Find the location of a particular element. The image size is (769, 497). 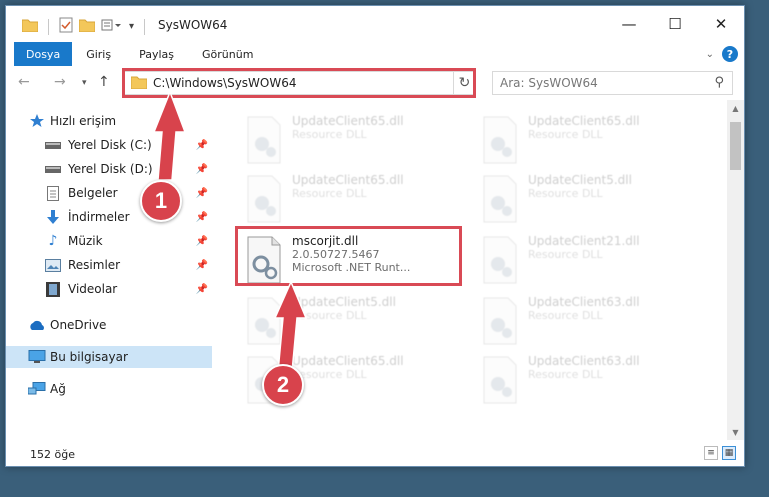

maximize-button: ☐ is located at coordinates (675, 24).